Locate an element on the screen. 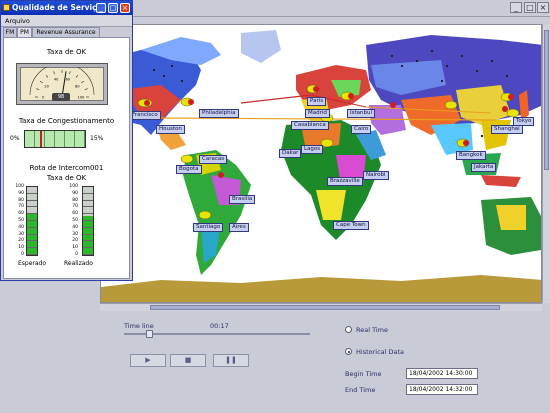  city-label-santiago: Santiago is located at coordinates (208, 227).